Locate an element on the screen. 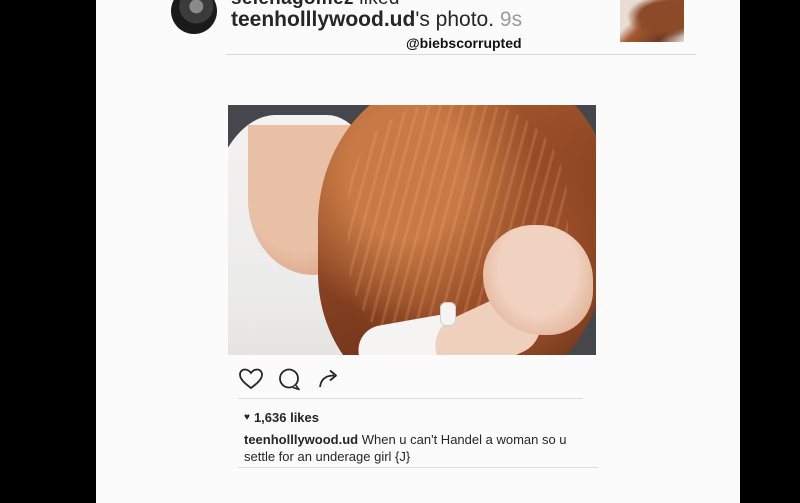 The height and width of the screenshot is (503, 800). post-thumbnail is located at coordinates (652, 21).